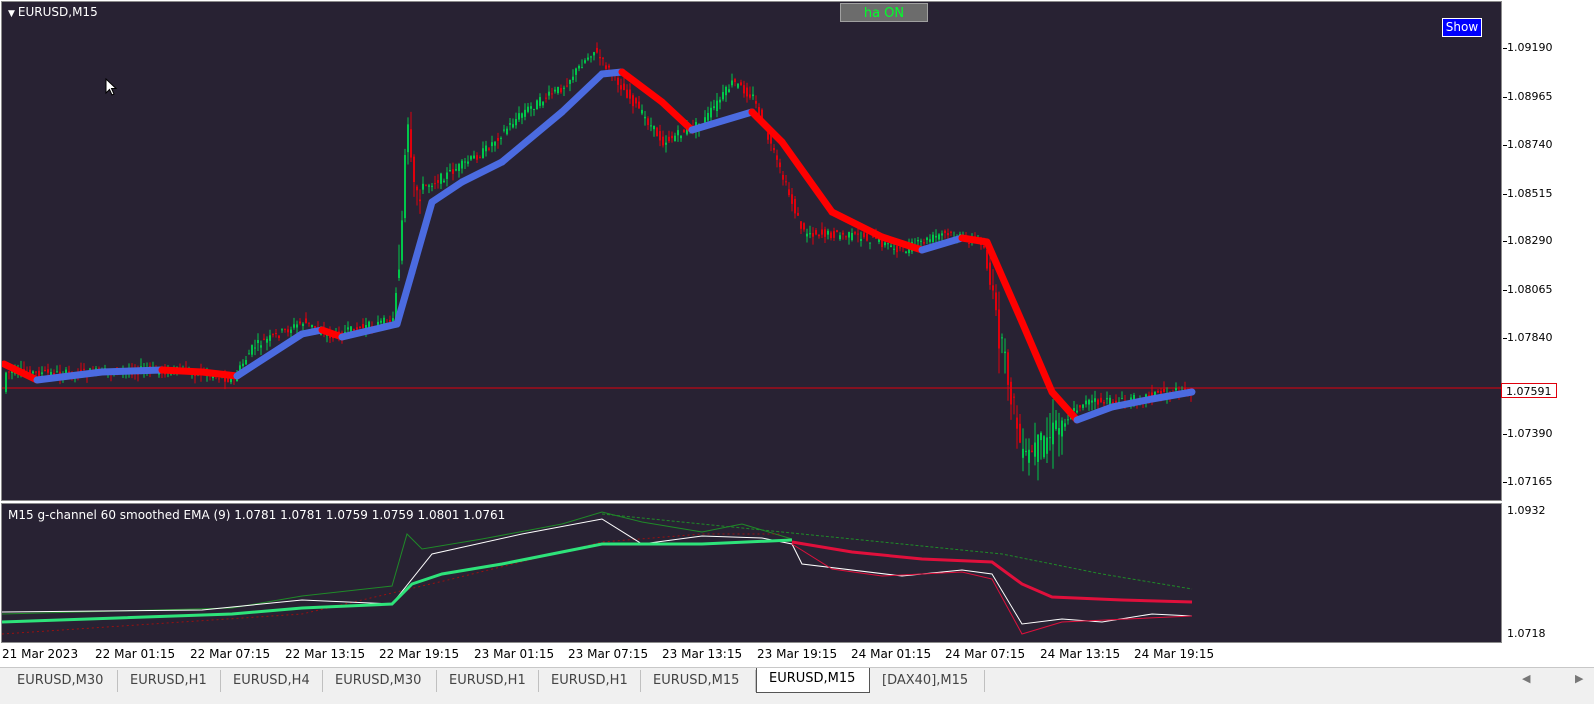 The width and height of the screenshot is (1594, 704). What do you see at coordinates (698, 681) in the screenshot?
I see `chart-tab: EURUSD,M15` at bounding box center [698, 681].